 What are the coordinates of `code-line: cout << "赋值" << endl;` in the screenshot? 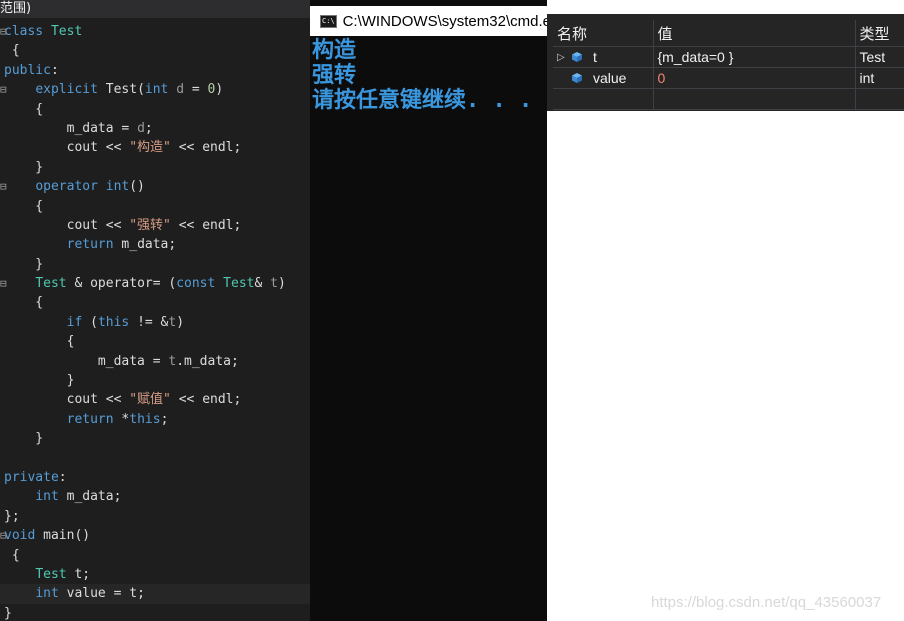 It's located at (155, 399).